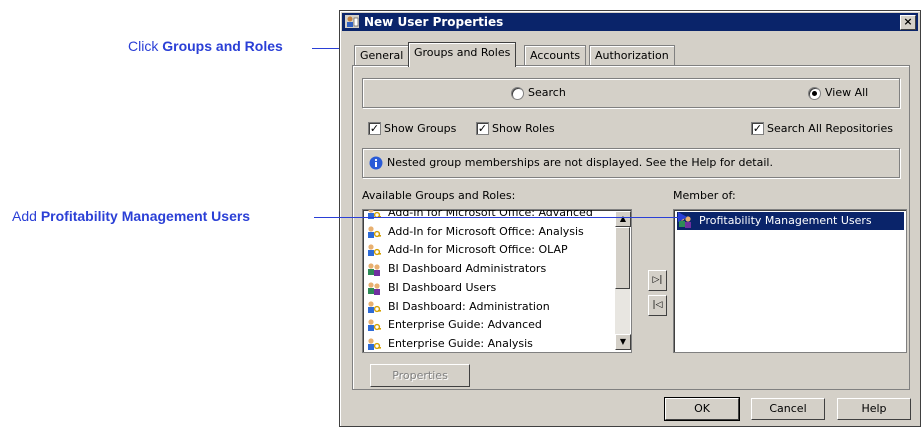  I want to click on list-item: Add-In for Microsoft Office: OLAP, so click(467, 250).